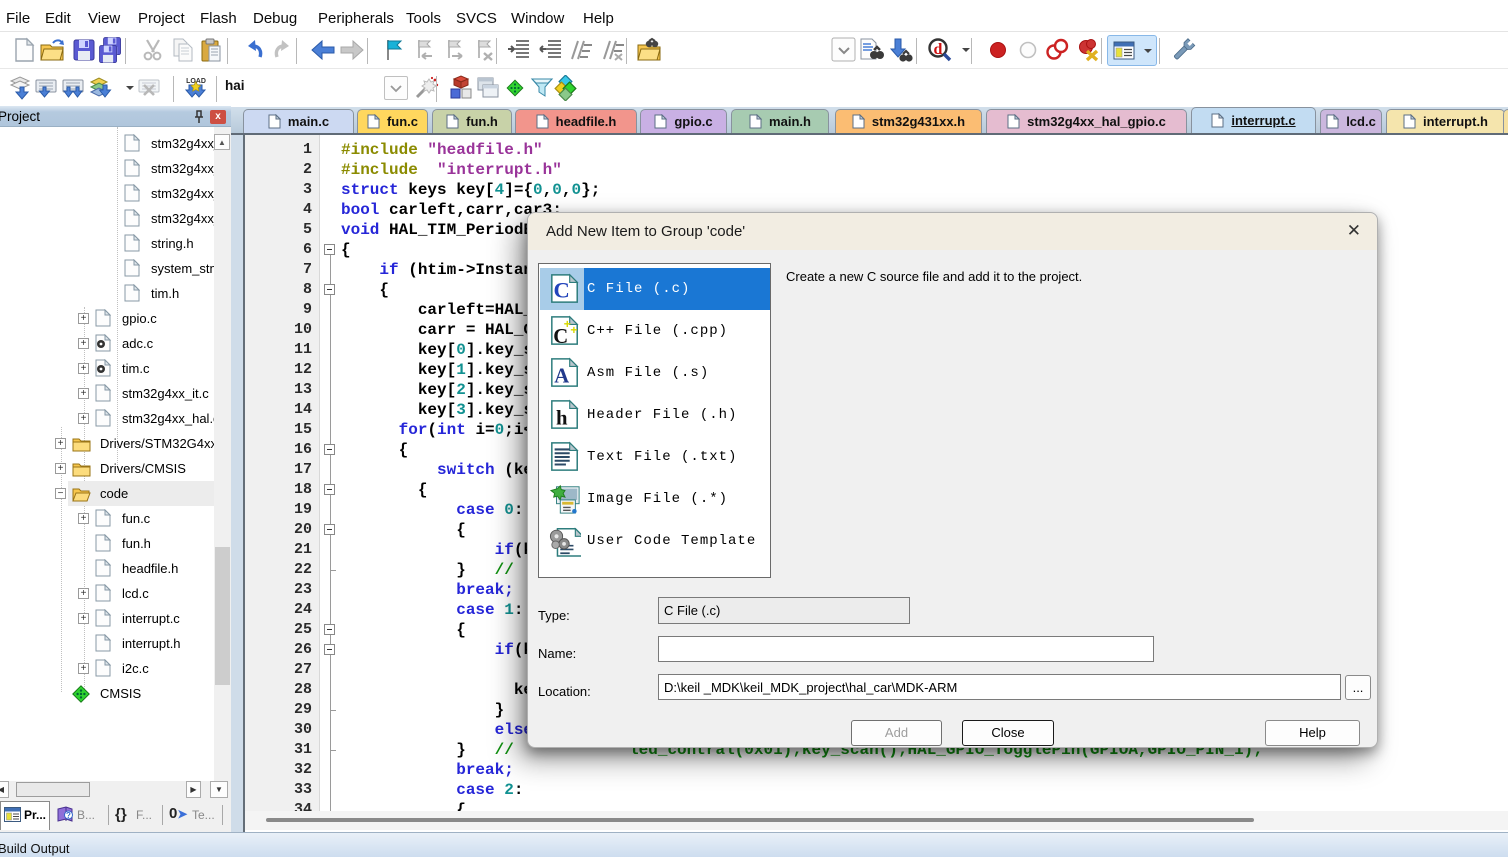 This screenshot has width=1508, height=857. I want to click on svg-text: A, so click(562, 376).